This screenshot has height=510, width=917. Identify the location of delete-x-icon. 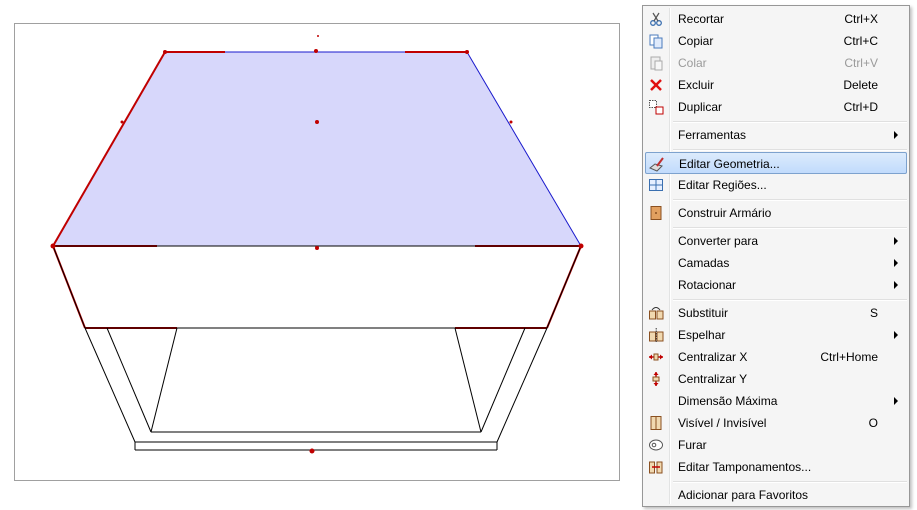
(656, 85).